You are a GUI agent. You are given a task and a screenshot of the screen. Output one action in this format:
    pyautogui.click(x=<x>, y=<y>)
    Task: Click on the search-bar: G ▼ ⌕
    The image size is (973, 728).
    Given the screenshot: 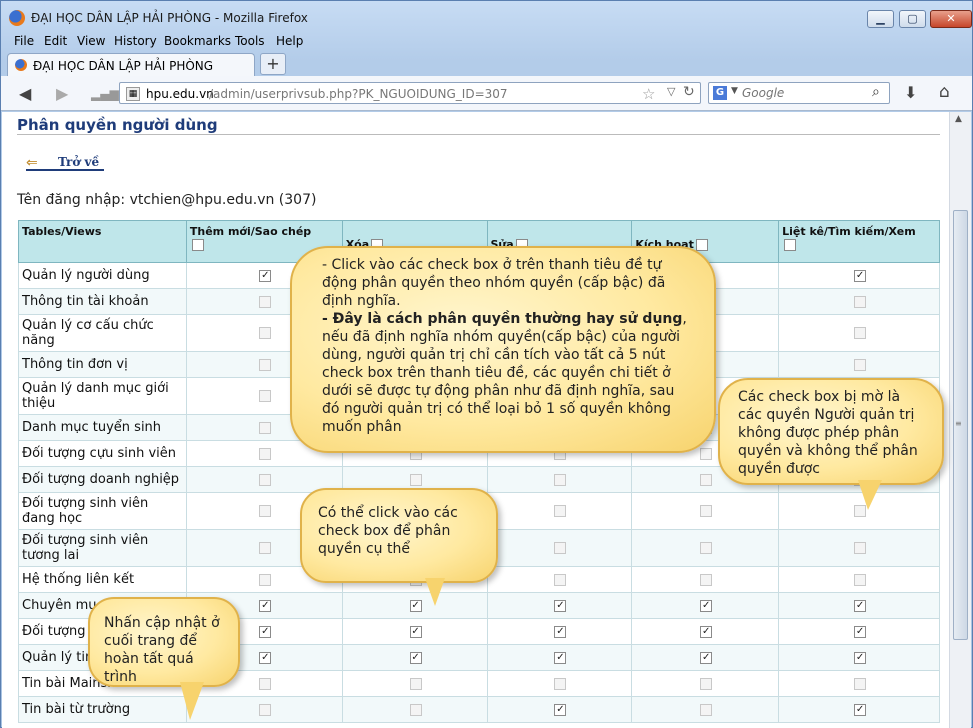 What is the action you would take?
    pyautogui.click(x=799, y=93)
    